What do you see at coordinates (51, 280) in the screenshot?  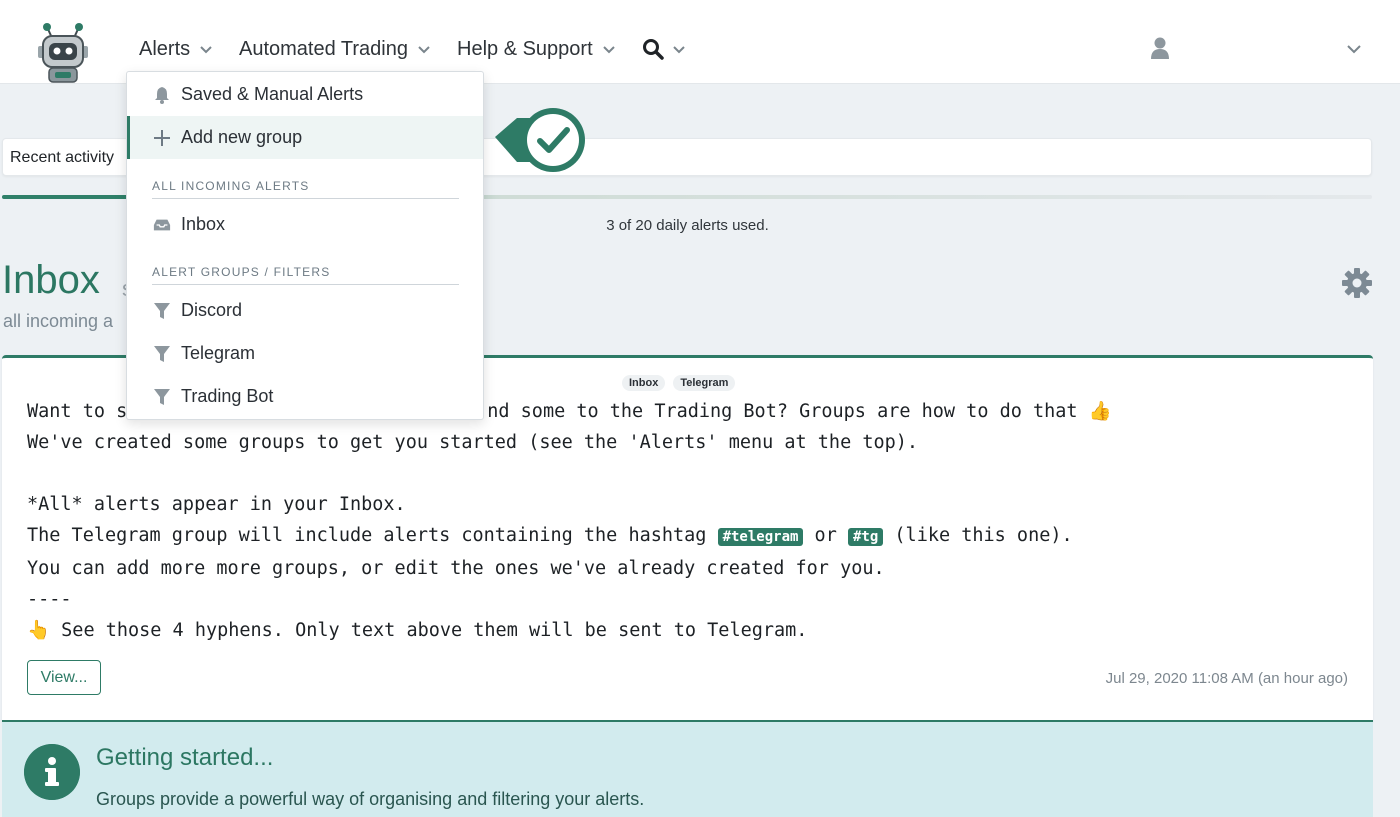 I see `page-title: Inbox` at bounding box center [51, 280].